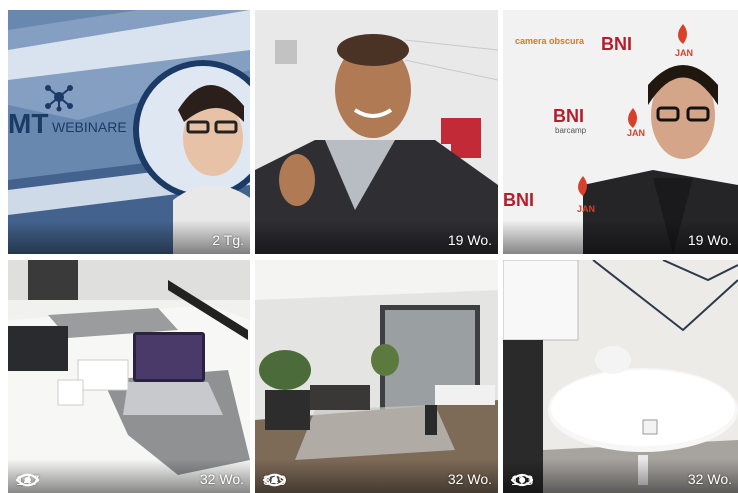  What do you see at coordinates (586, 209) in the screenshot?
I see `sponsor-logo-jan-3: JAN` at bounding box center [586, 209].